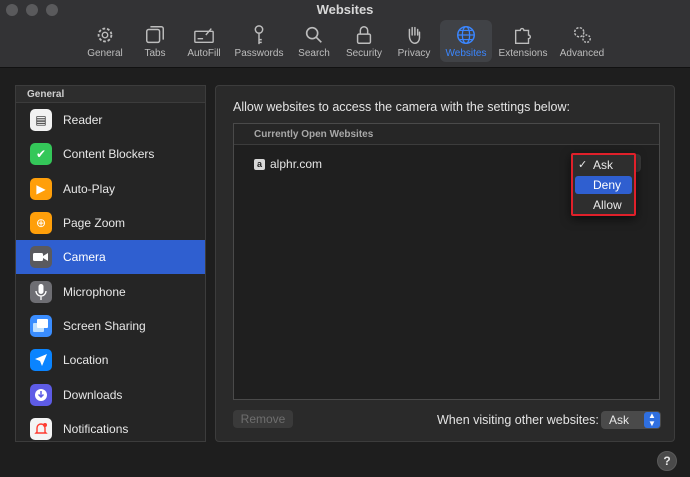  I want to click on tab-privacy: Privacy, so click(414, 41).